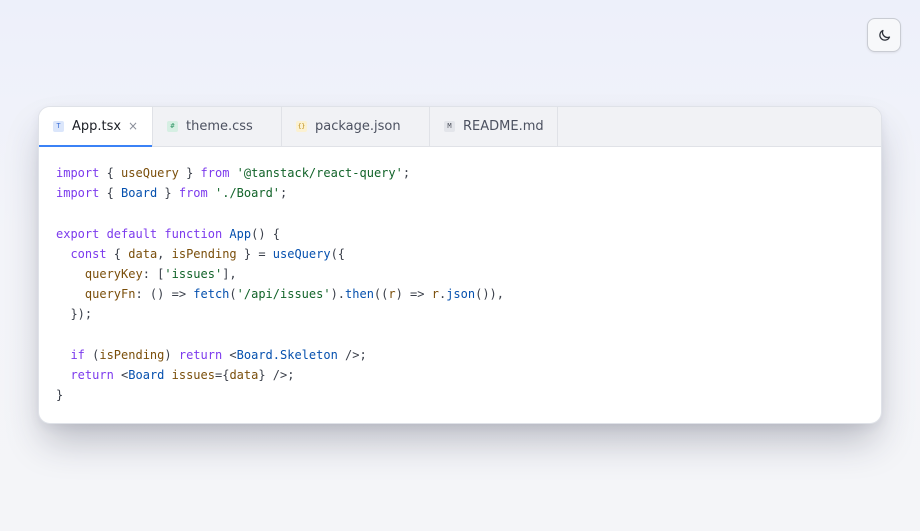 This screenshot has height=531, width=920. What do you see at coordinates (208, 253) in the screenshot?
I see `code-line-5: const { data, isPending } = useQuery({` at bounding box center [208, 253].